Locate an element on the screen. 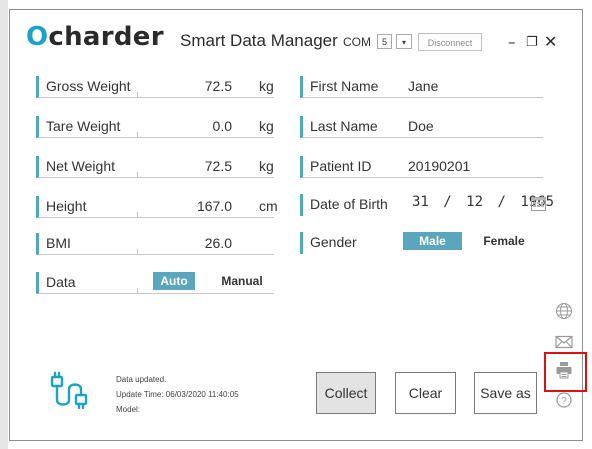 This screenshot has height=449, width=592. last-name-value: Doe is located at coordinates (421, 126).